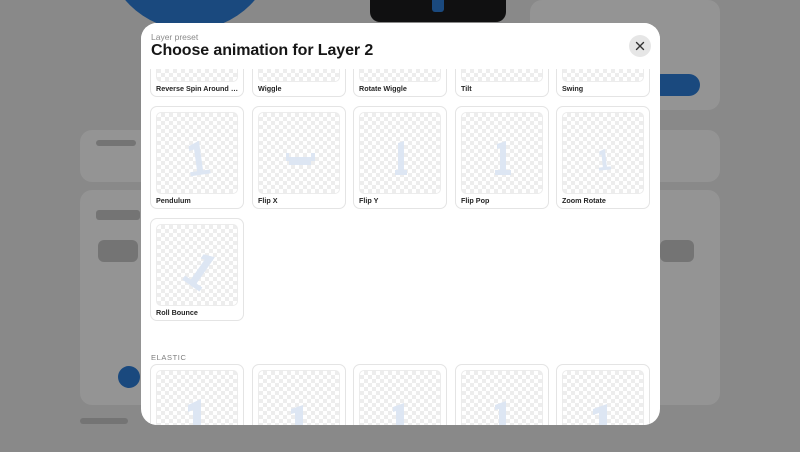 The height and width of the screenshot is (452, 800). I want to click on close-icon, so click(640, 46).